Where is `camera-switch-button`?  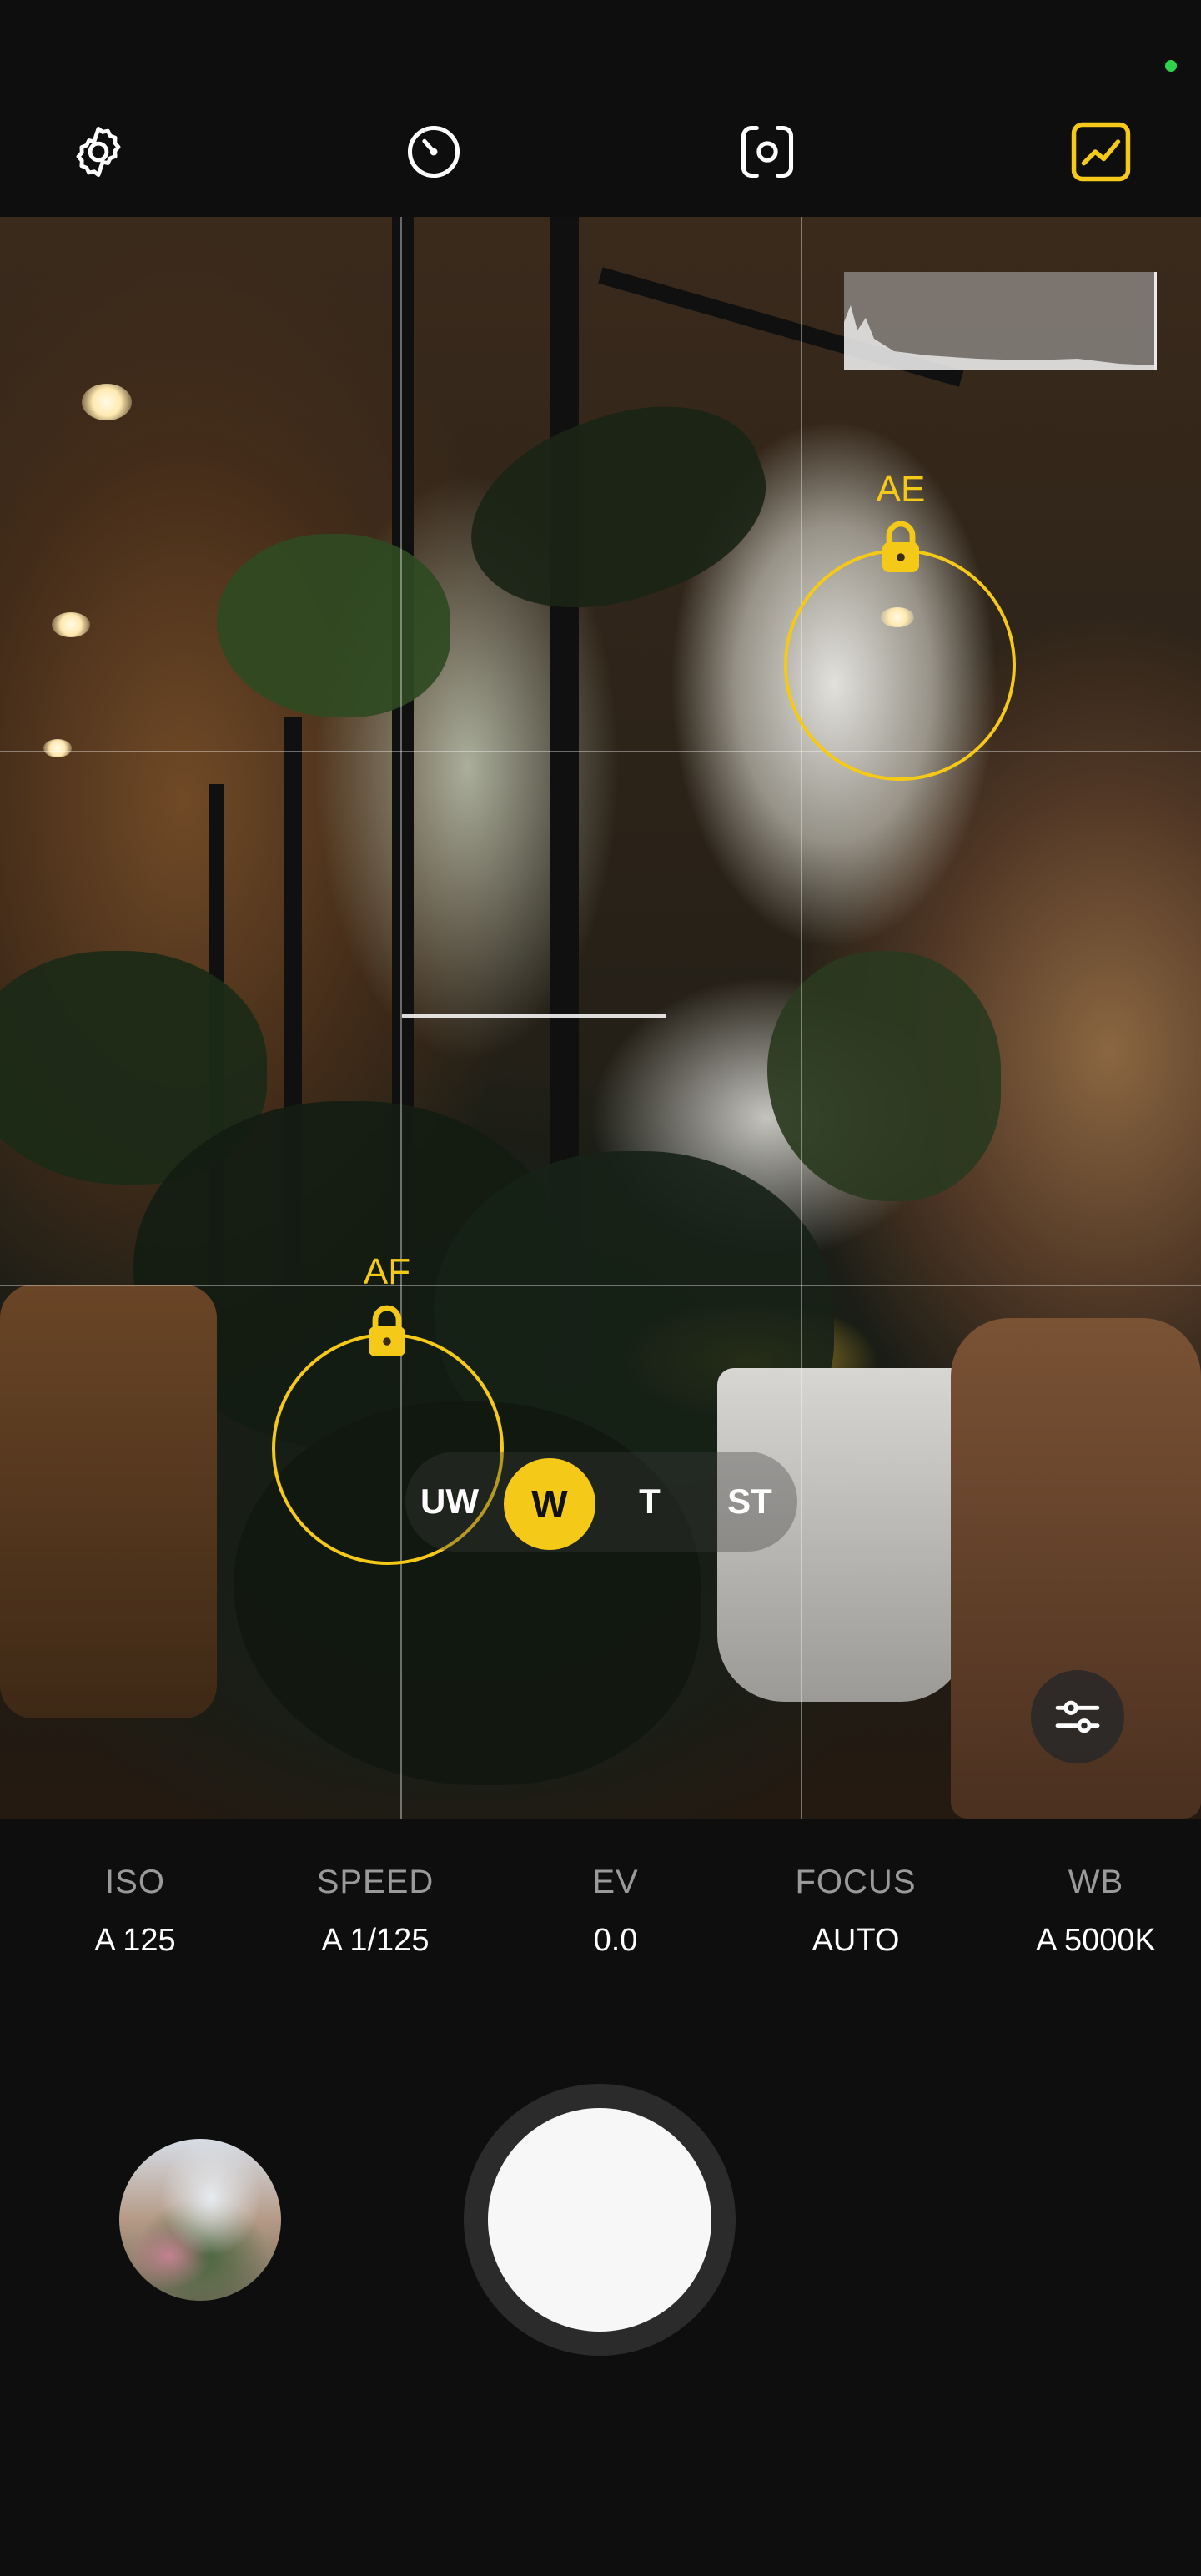
camera-switch-button is located at coordinates (767, 152).